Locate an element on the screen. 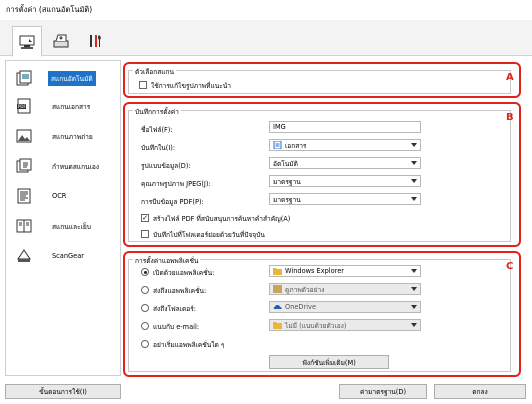  sidebar-item-photo: สแกนภาพถ่าย is located at coordinates (63, 136).